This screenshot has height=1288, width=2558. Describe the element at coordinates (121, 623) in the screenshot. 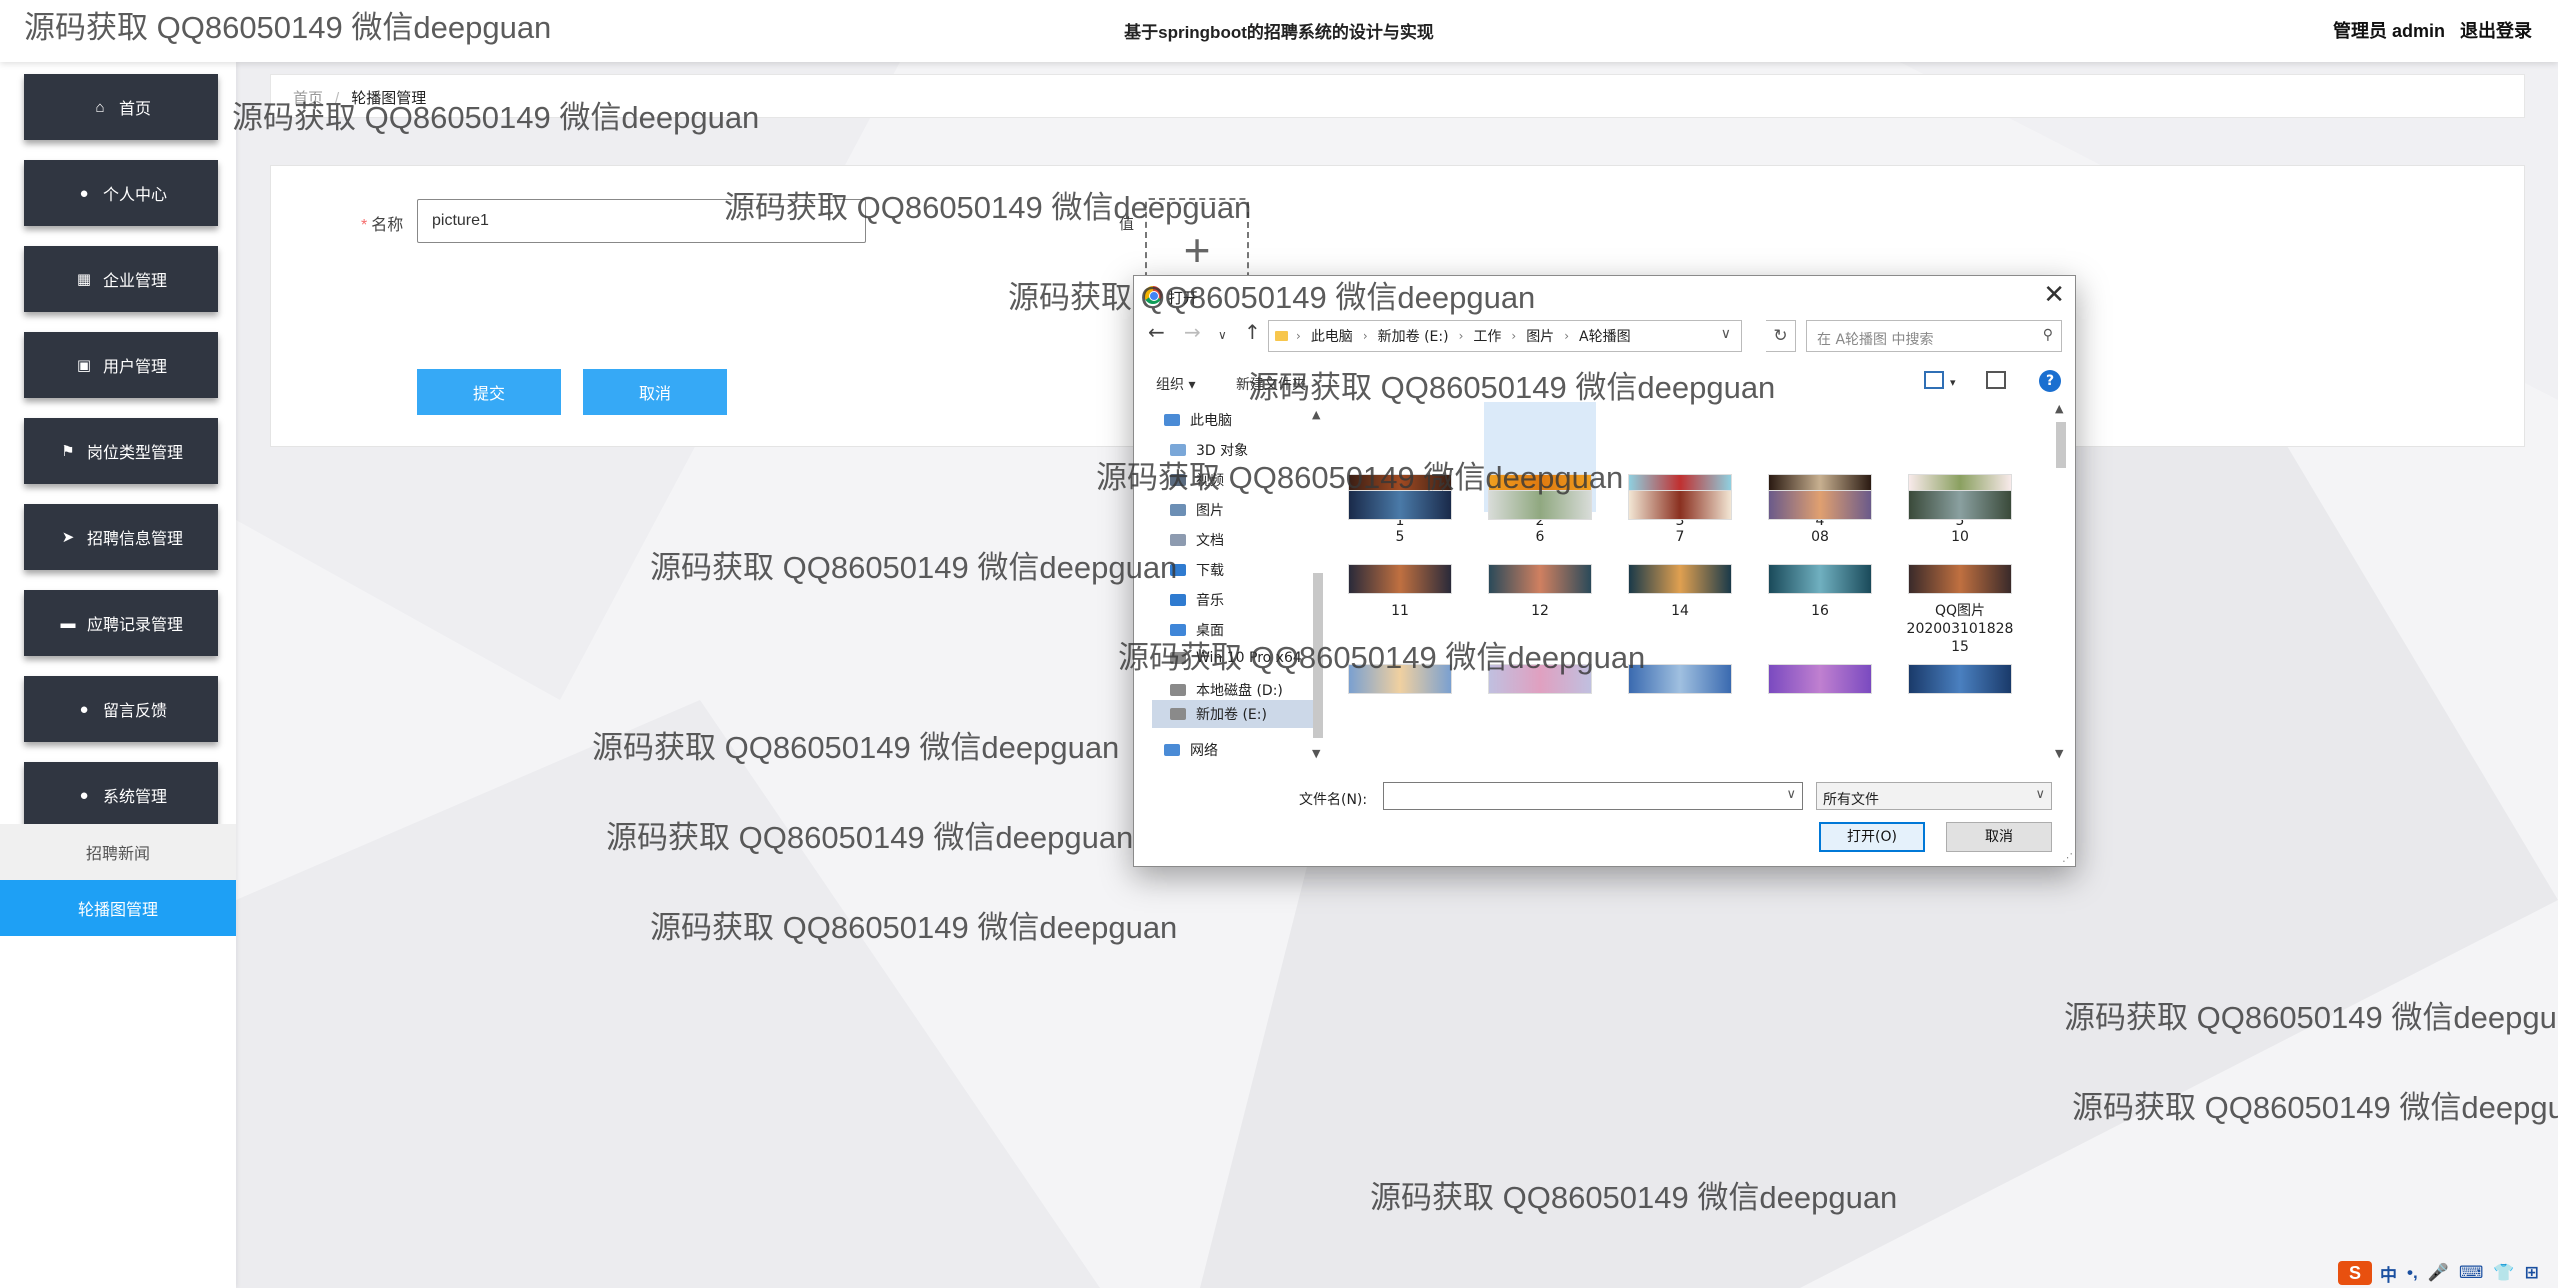

I see `sidebar-item-applications: ▬ 应聘记录管理` at that location.